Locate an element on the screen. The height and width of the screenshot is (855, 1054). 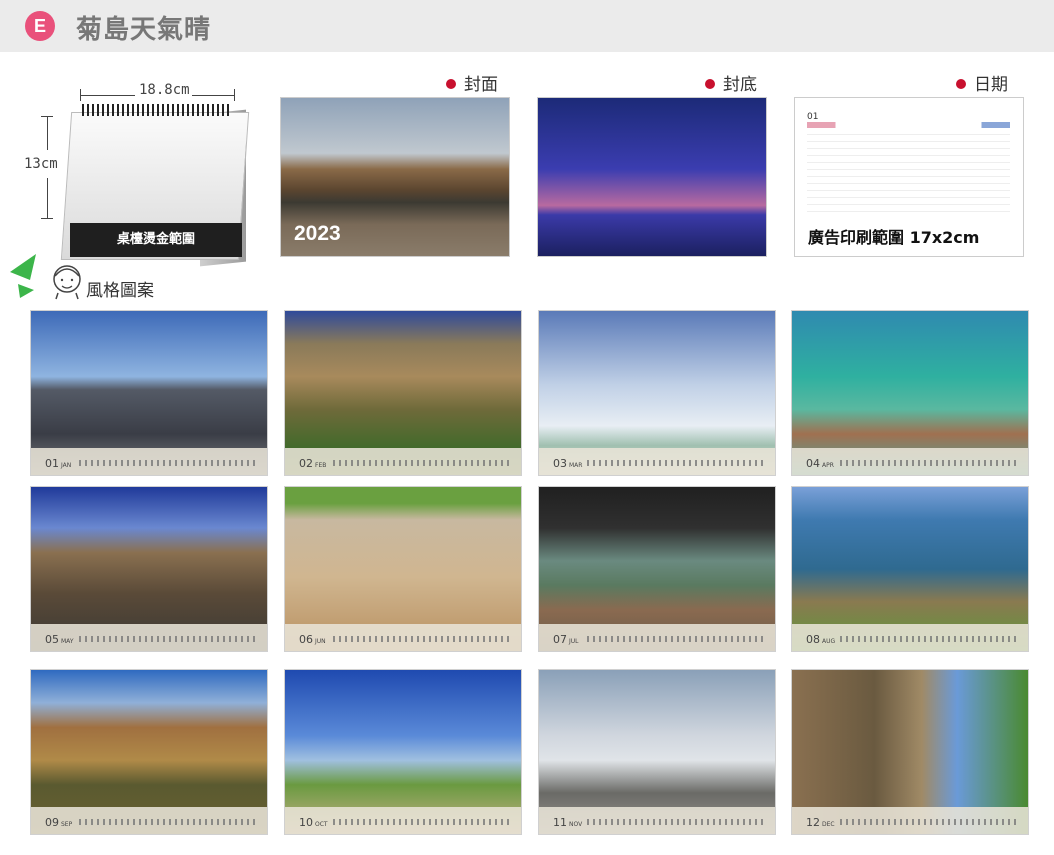
month-tile-07: 07 JUL is located at coordinates (657, 569).